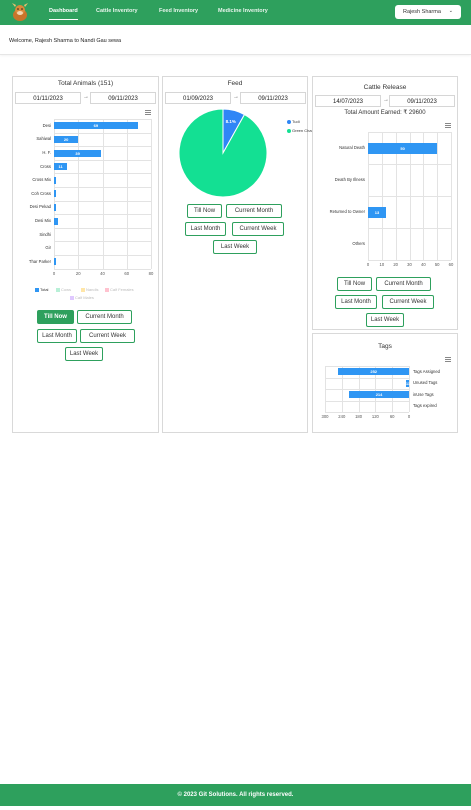 This screenshot has width=471, height=810. I want to click on date-from-input: 01/11/2023, so click(48, 98).